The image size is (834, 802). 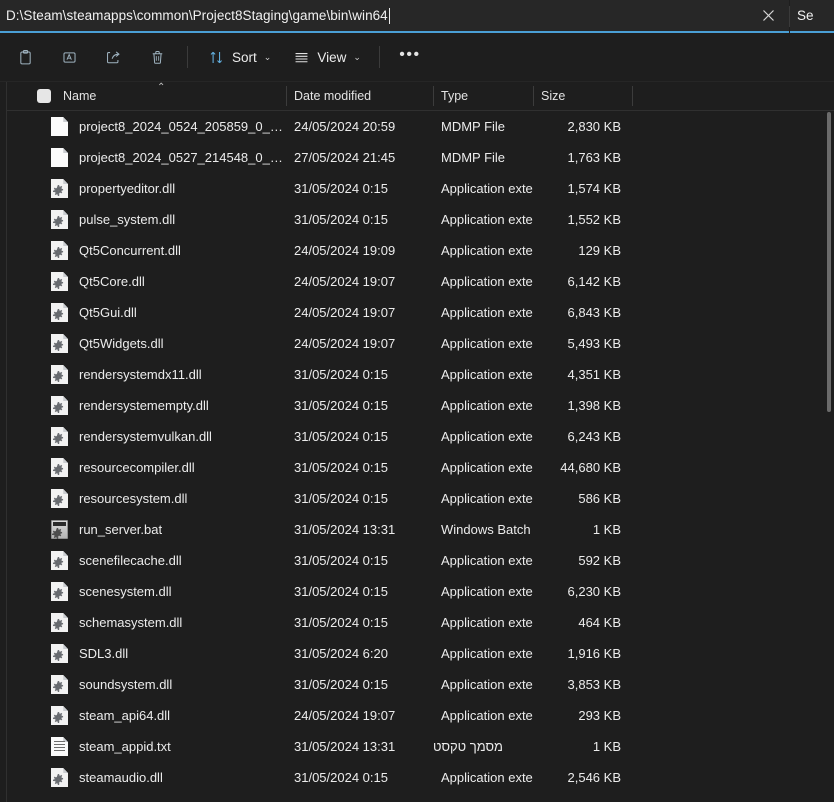 I want to click on file-name-cell: rendersystemvulkan.dll, so click(x=146, y=436).